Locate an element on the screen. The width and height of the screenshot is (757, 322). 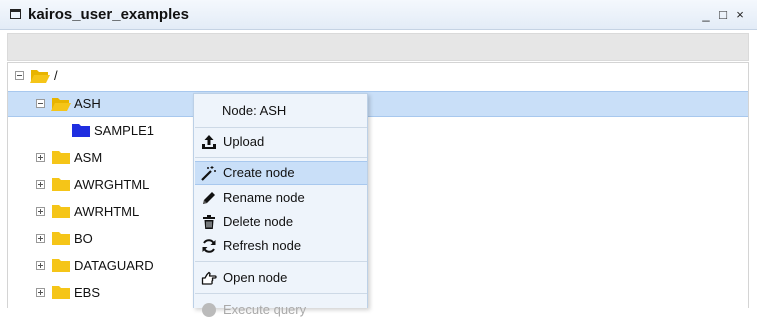
pencil-icon is located at coordinates (209, 198).